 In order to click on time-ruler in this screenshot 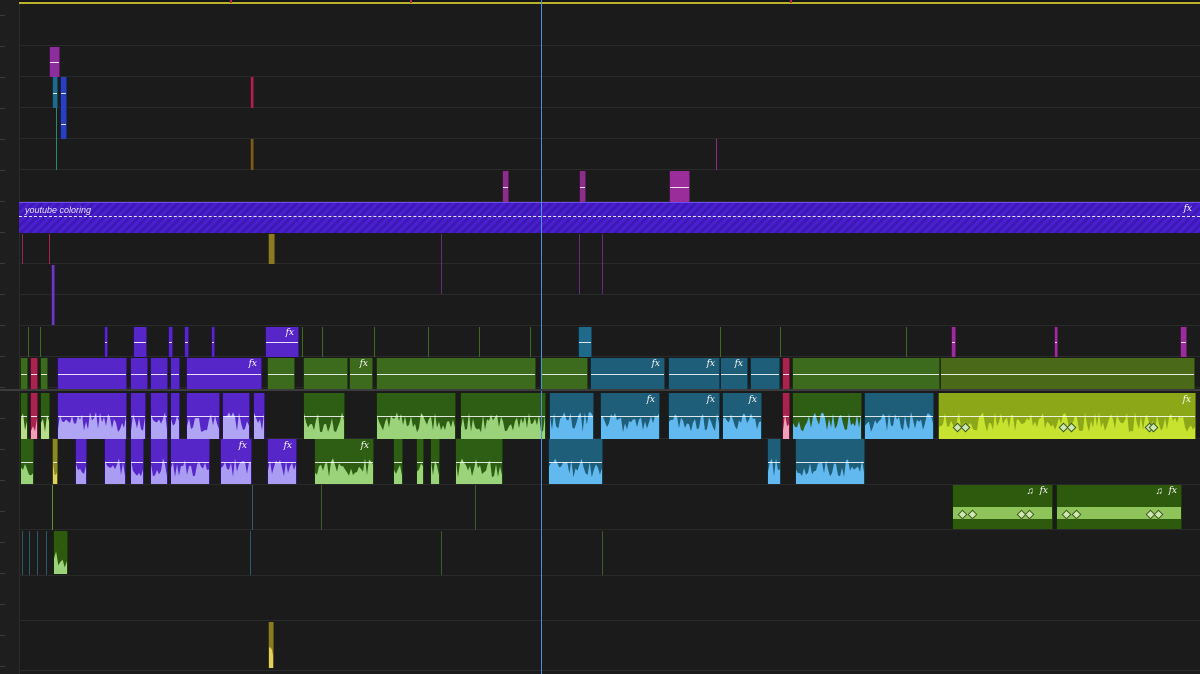, I will do `click(609, 2)`.